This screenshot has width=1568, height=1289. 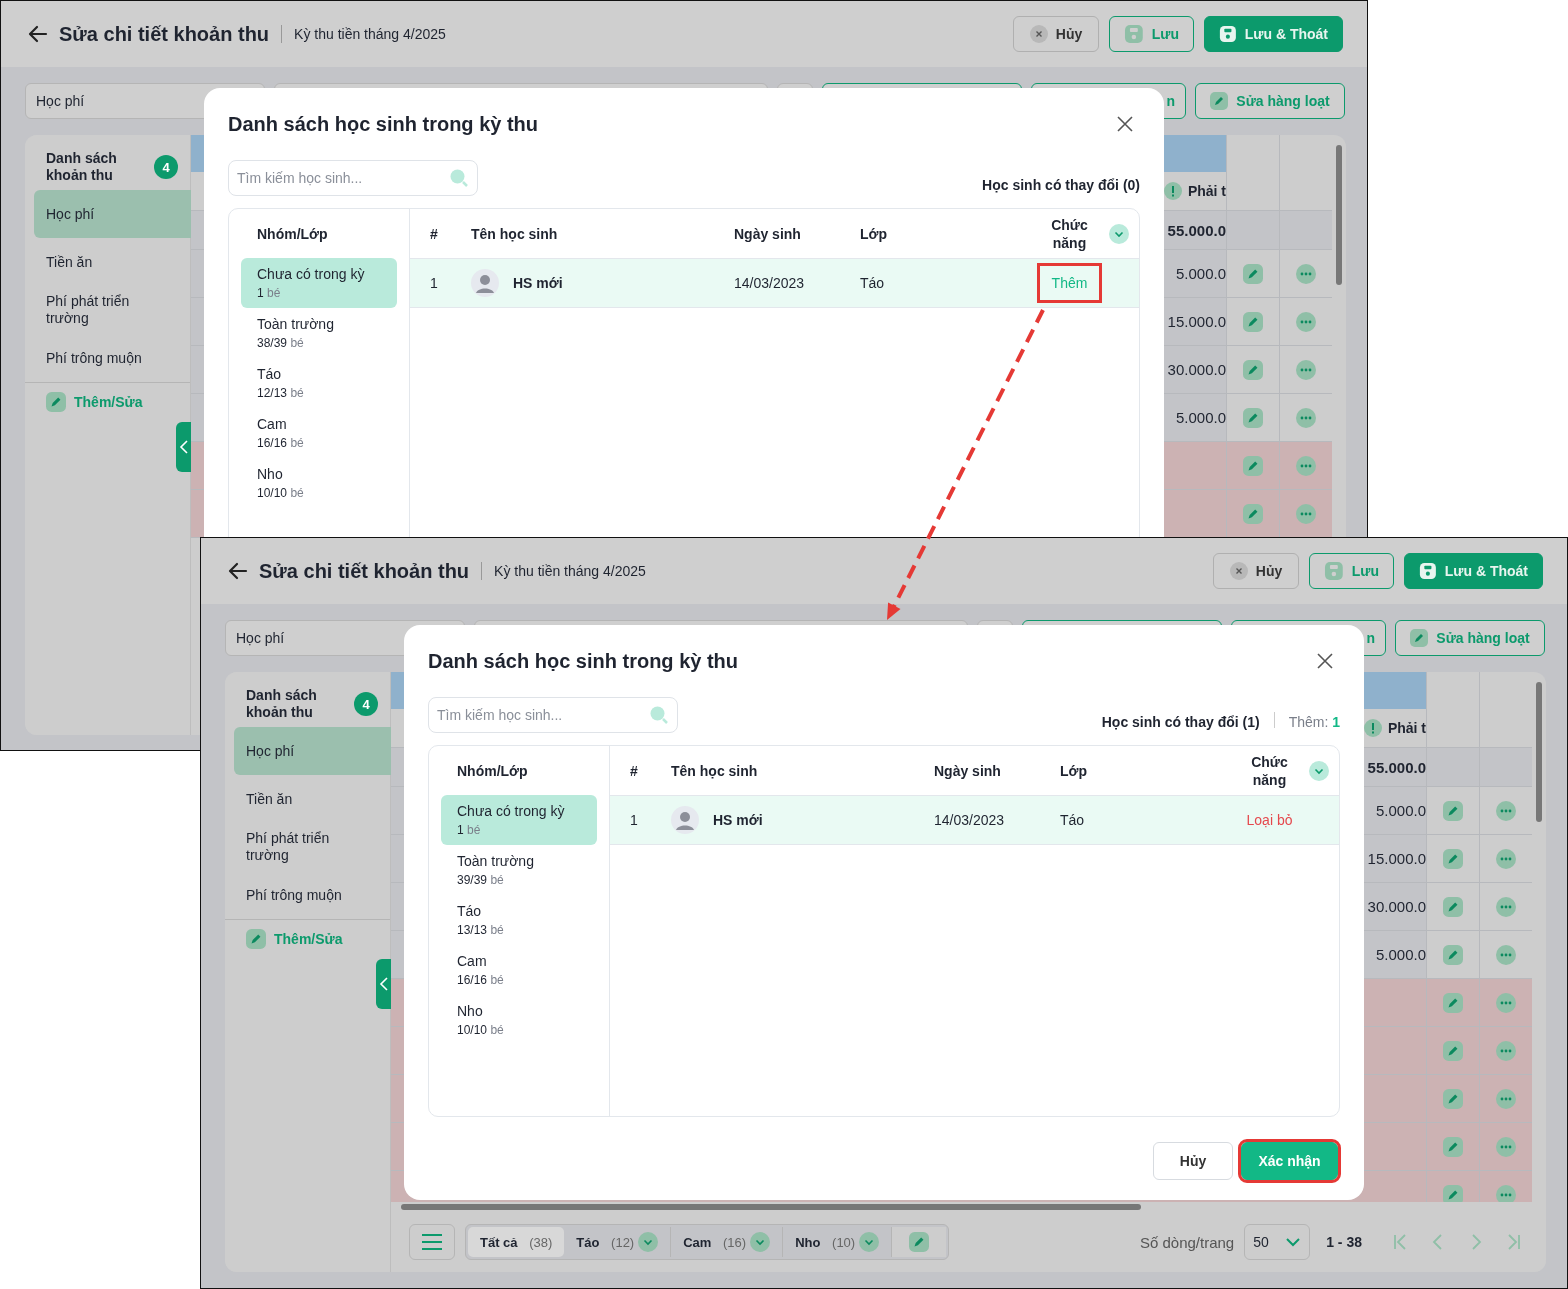 What do you see at coordinates (1293, 1242) in the screenshot?
I see `chevron-down-icon` at bounding box center [1293, 1242].